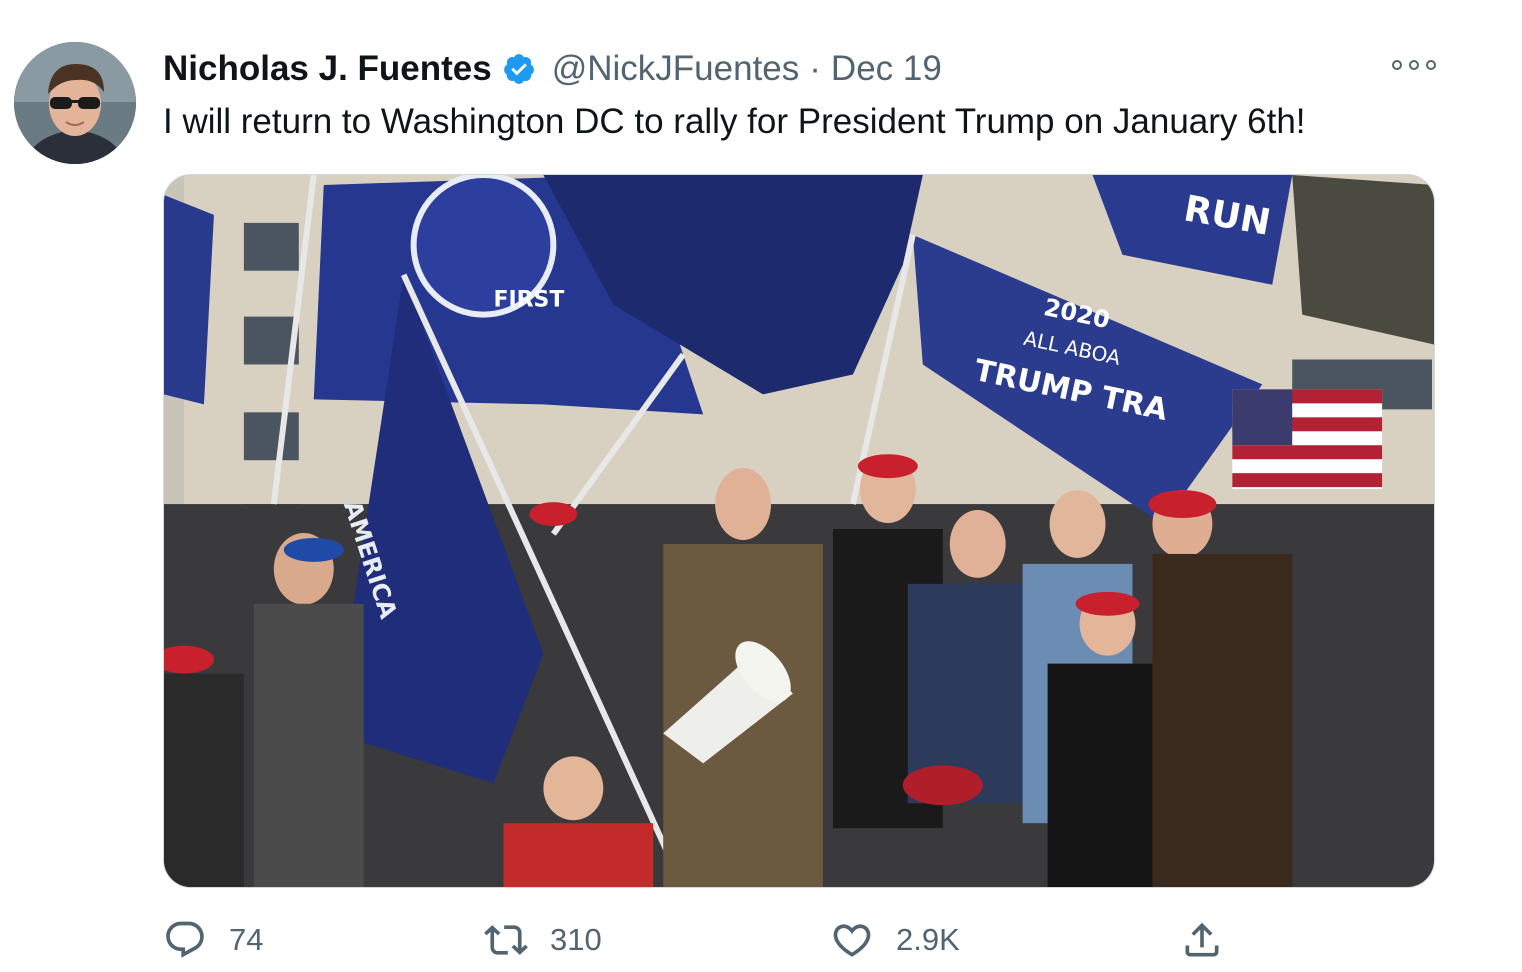  I want to click on share-button, so click(1213, 940).